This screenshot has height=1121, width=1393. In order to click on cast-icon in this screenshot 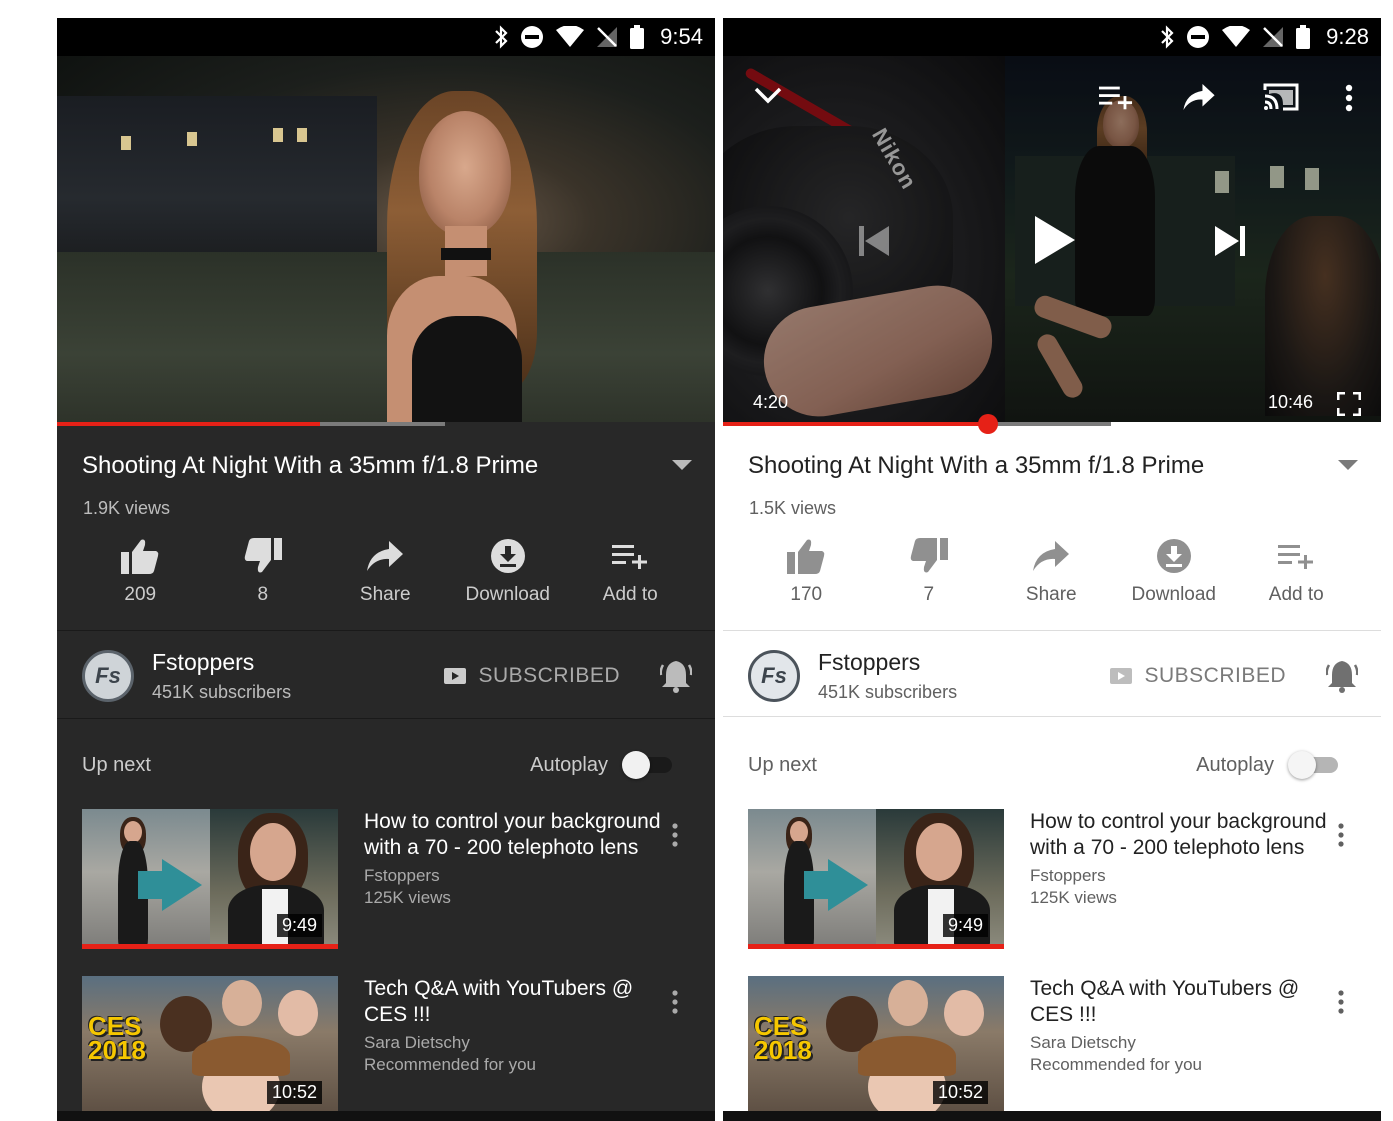, I will do `click(1281, 97)`.